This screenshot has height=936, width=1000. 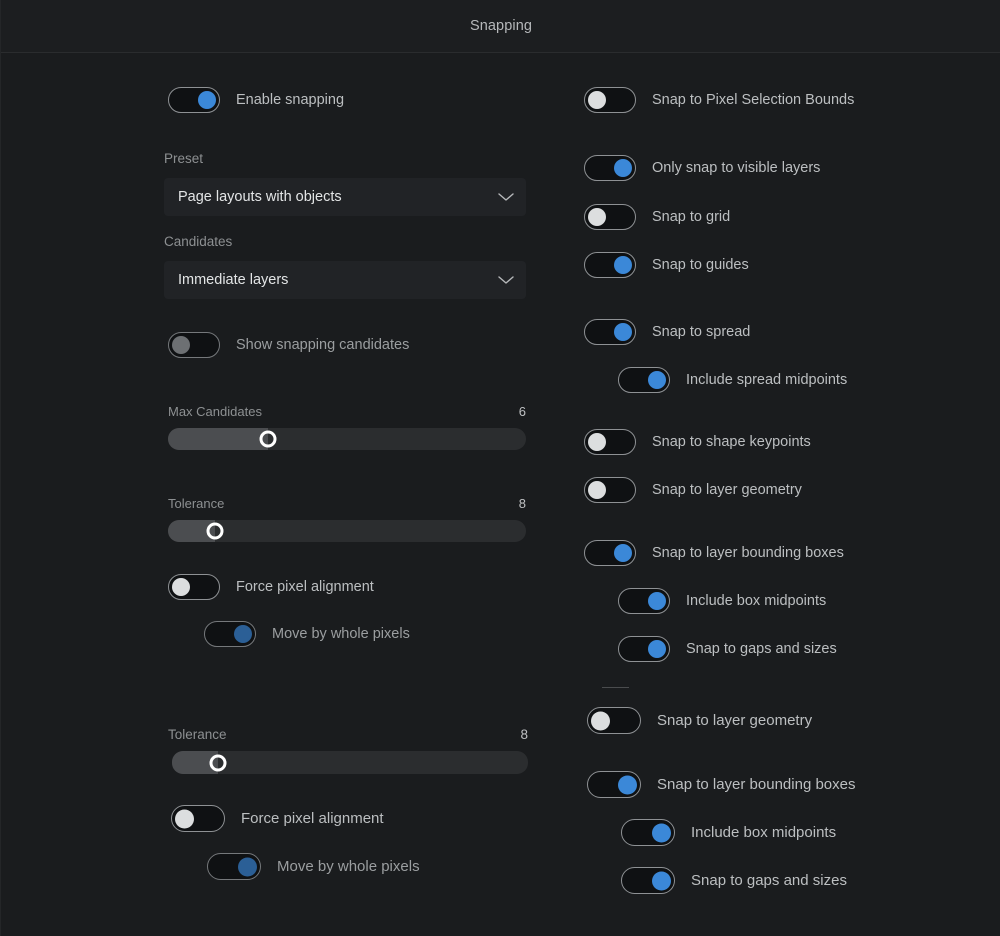 What do you see at coordinates (197, 734) in the screenshot?
I see `label-tolerance-2: Tolerance` at bounding box center [197, 734].